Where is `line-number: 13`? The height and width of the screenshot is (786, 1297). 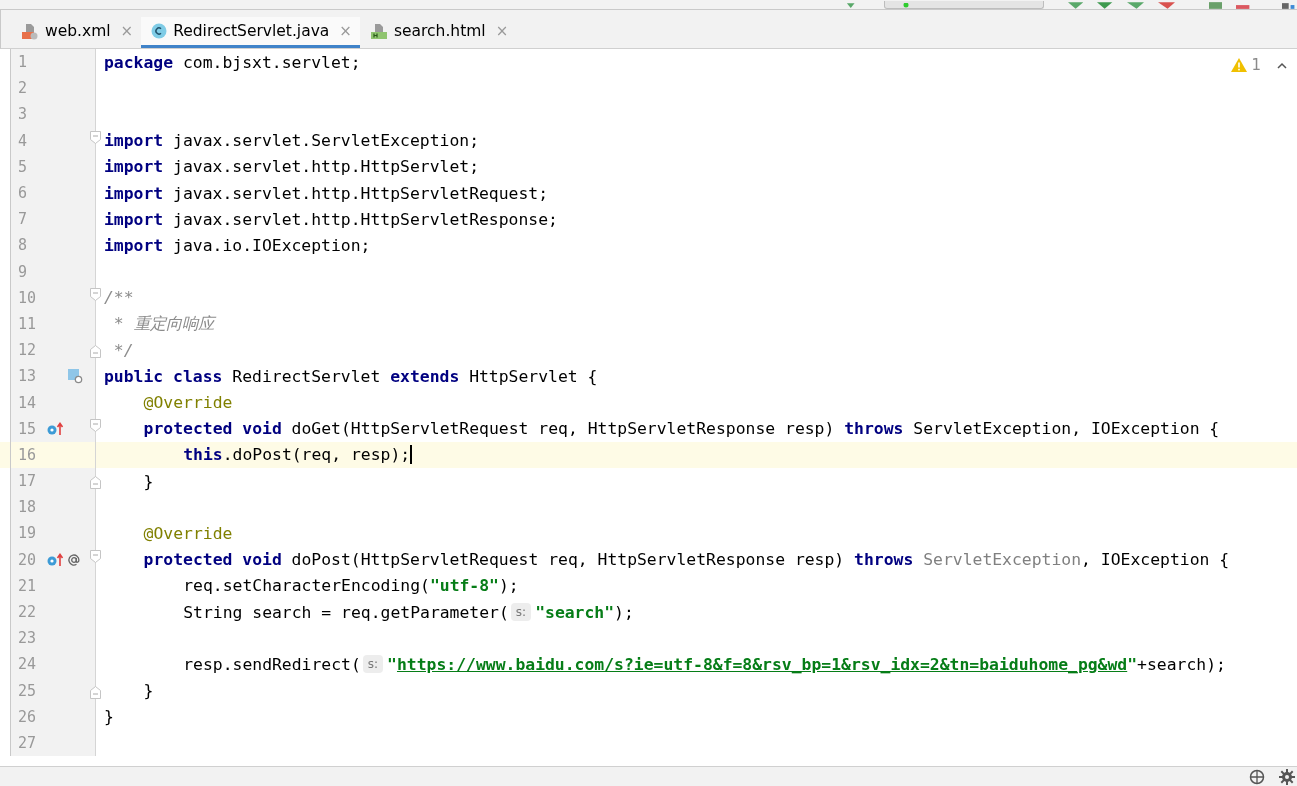 line-number: 13 is located at coordinates (28, 376).